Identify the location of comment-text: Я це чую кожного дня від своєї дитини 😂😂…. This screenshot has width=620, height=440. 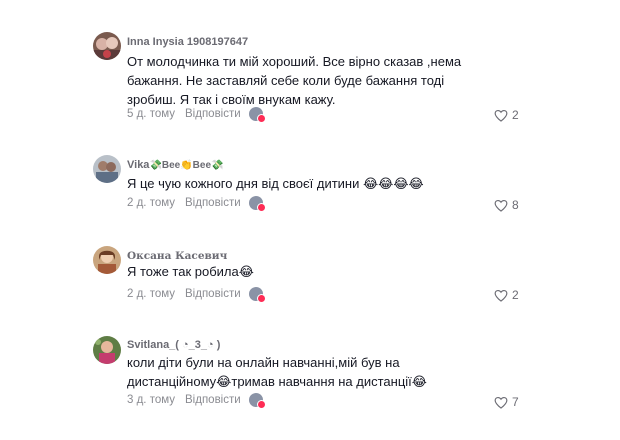
(307, 183).